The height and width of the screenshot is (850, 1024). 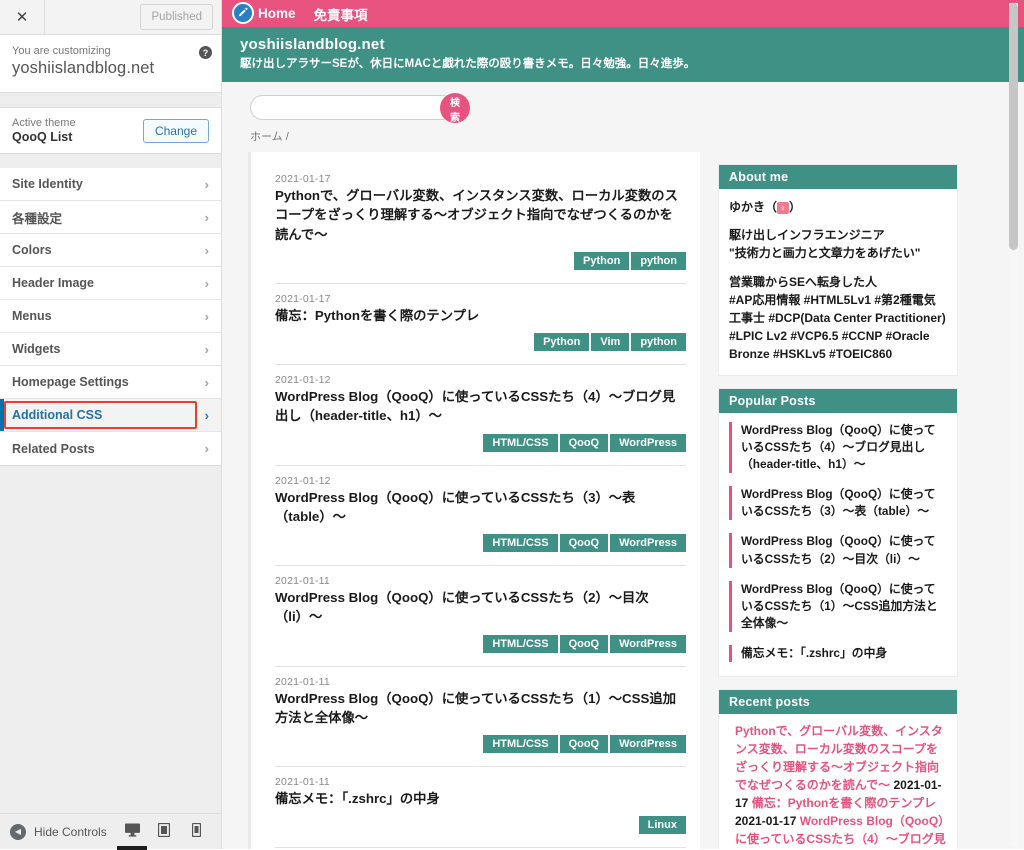 What do you see at coordinates (243, 13) in the screenshot?
I see `edit-shortcut-pencil-icon` at bounding box center [243, 13].